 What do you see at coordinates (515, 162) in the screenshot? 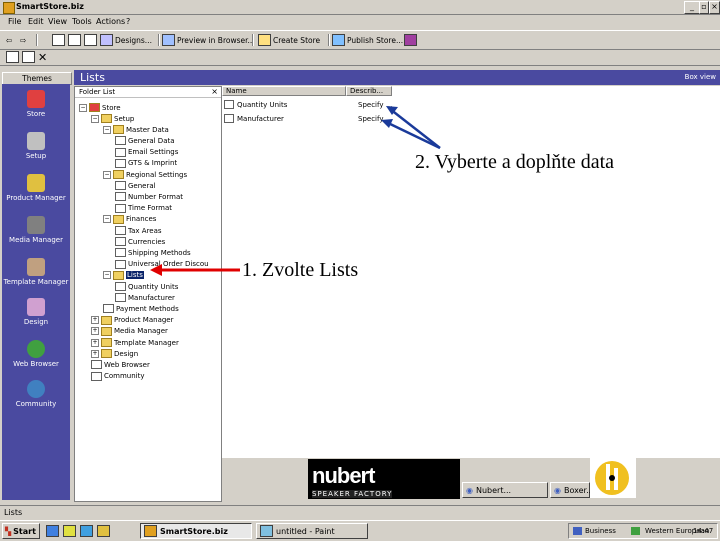
I see `annotation-step2: 2. Vyberte a doplňte data` at bounding box center [515, 162].